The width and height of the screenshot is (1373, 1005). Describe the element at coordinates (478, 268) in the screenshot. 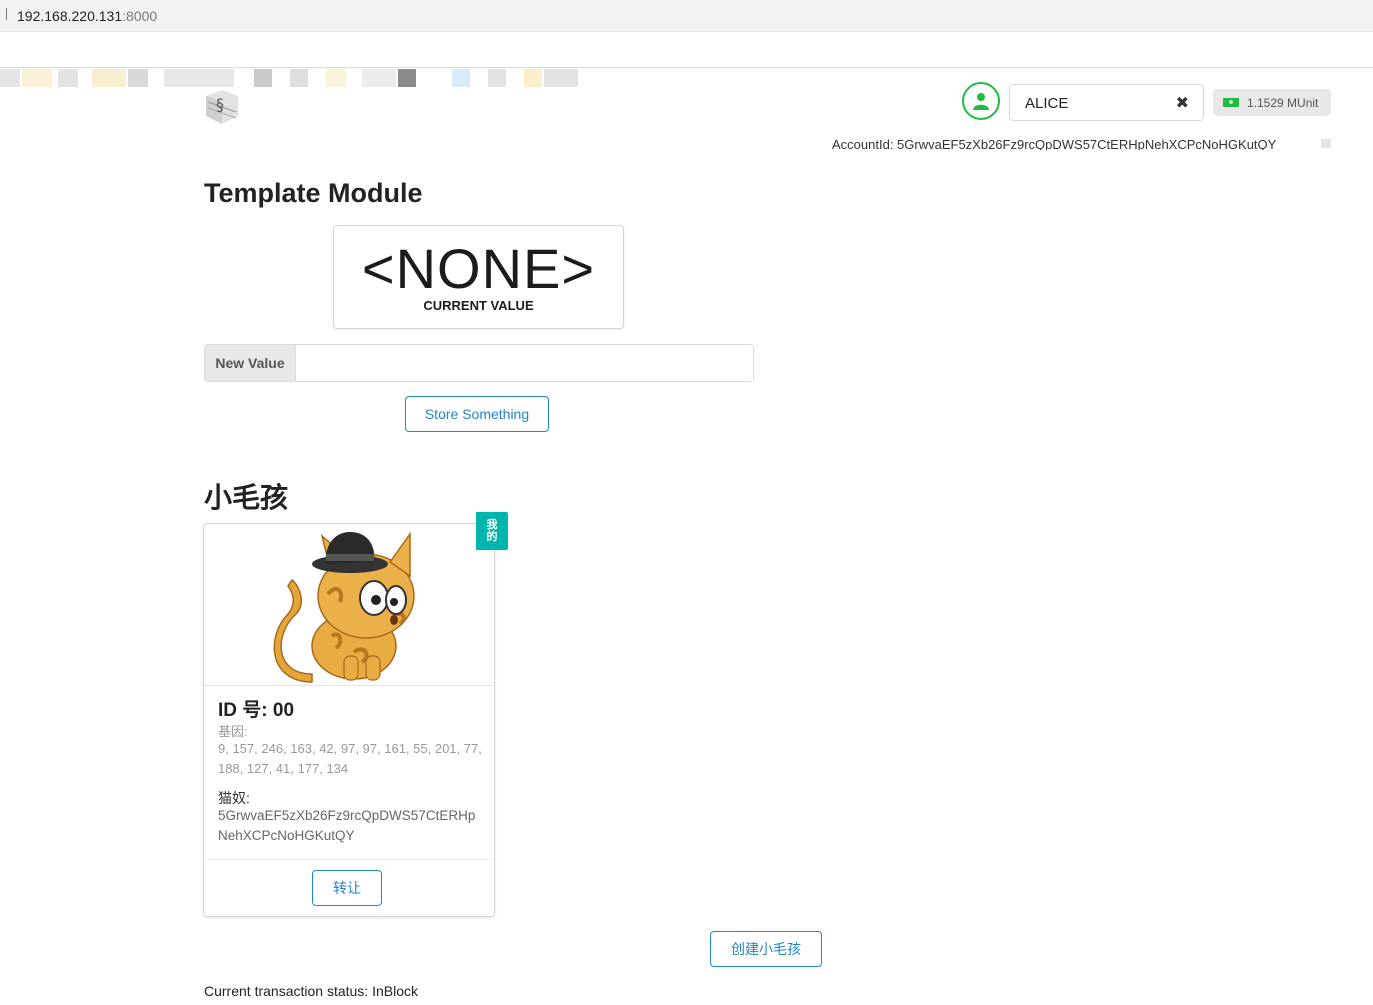

I see `current-value: <NONE>` at that location.